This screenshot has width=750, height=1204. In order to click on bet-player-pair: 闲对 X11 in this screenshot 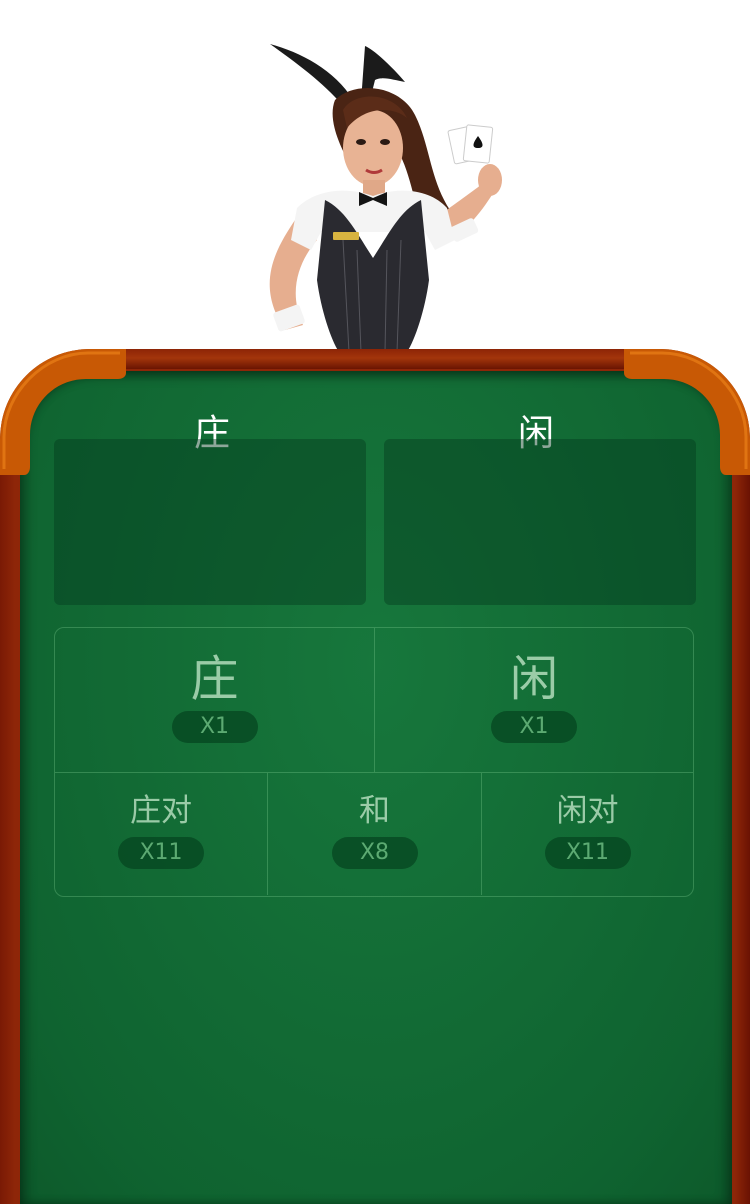, I will do `click(587, 834)`.